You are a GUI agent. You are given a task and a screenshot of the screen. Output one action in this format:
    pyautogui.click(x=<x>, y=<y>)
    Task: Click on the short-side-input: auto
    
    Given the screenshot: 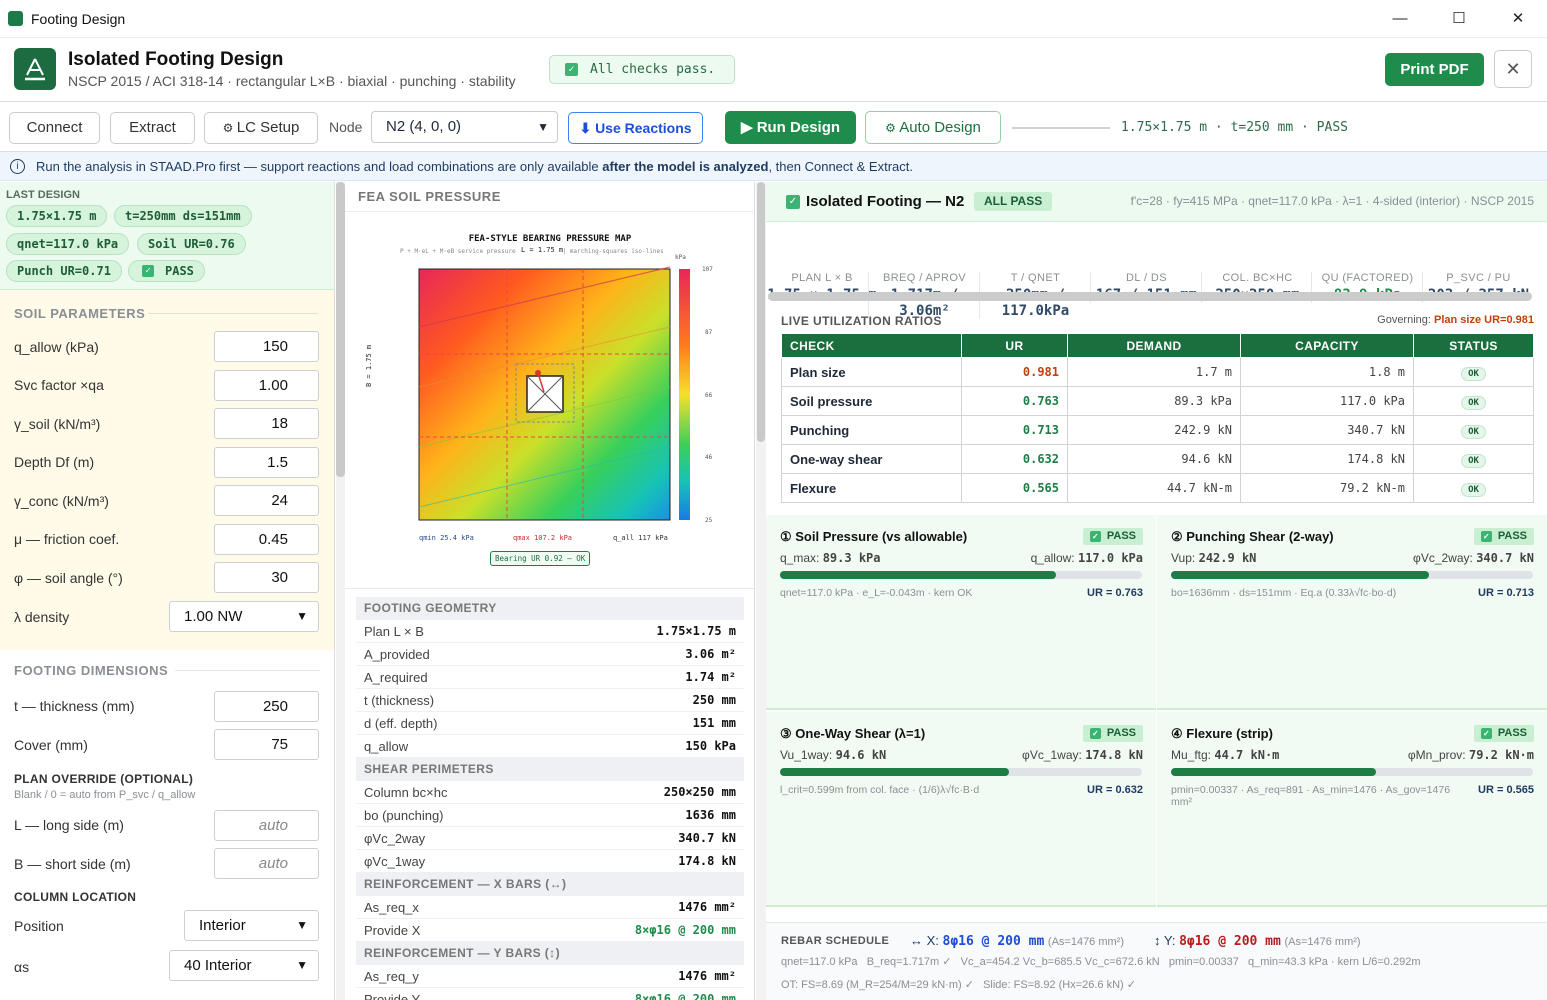 What is the action you would take?
    pyautogui.click(x=266, y=863)
    